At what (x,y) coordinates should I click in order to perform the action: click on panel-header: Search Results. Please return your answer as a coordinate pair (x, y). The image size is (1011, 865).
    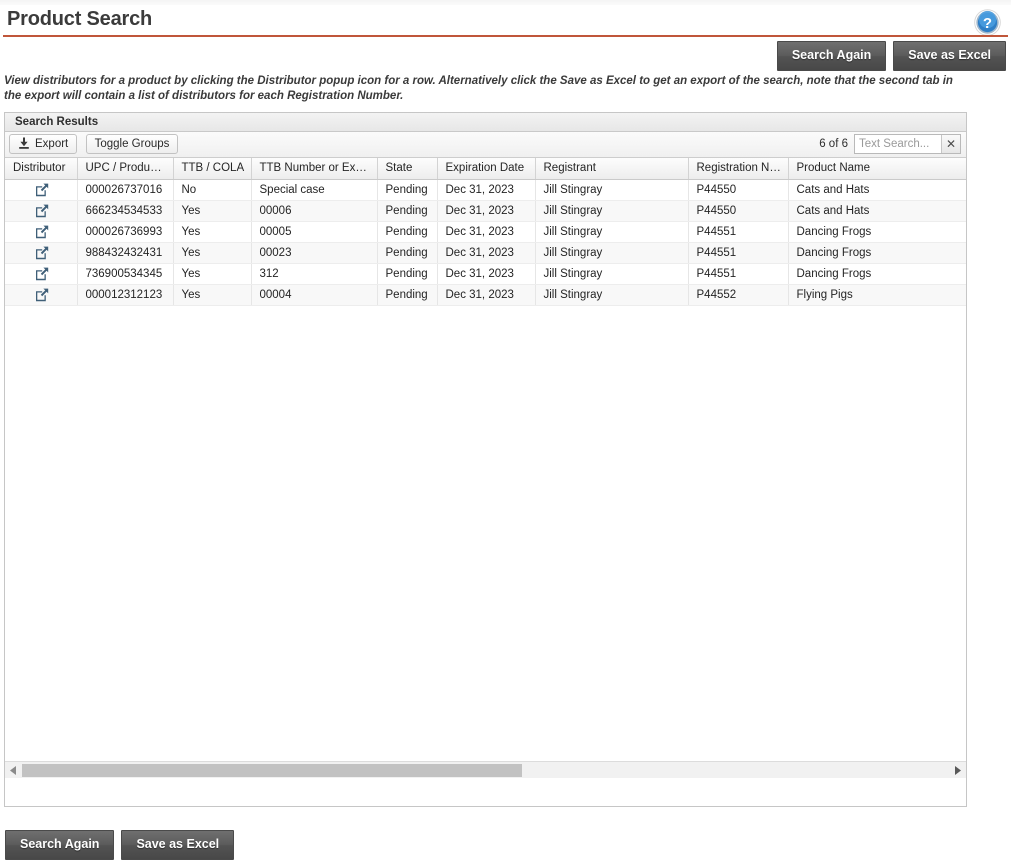
    Looking at the image, I should click on (485, 122).